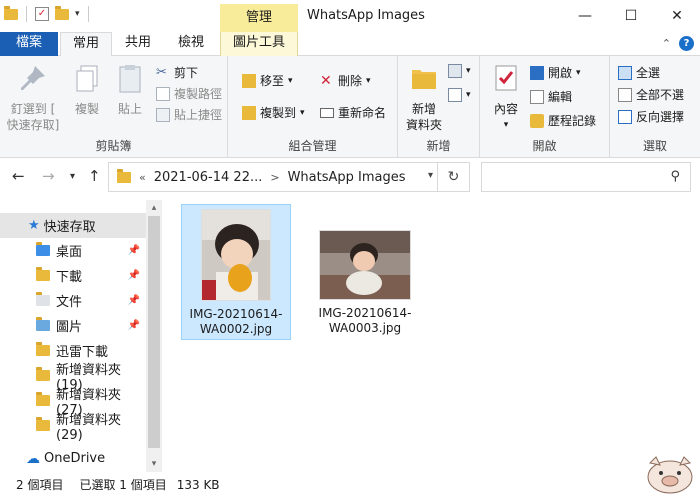  What do you see at coordinates (666, 43) in the screenshot?
I see `collapse-ribbon-icon: ⌃` at bounding box center [666, 43].